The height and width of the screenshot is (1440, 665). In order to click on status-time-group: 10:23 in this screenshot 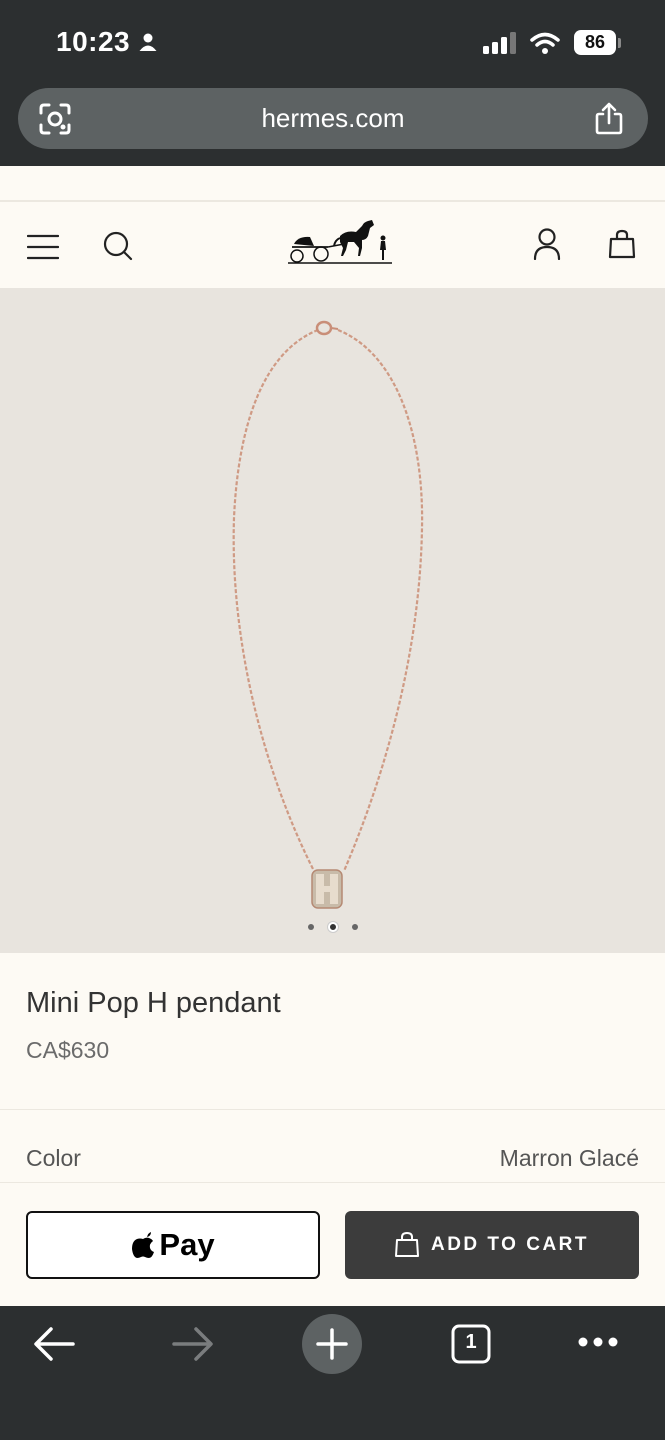, I will do `click(107, 42)`.